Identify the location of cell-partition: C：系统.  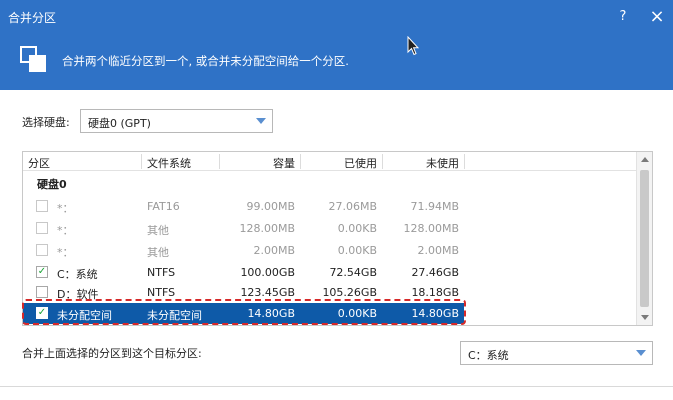
(77, 274).